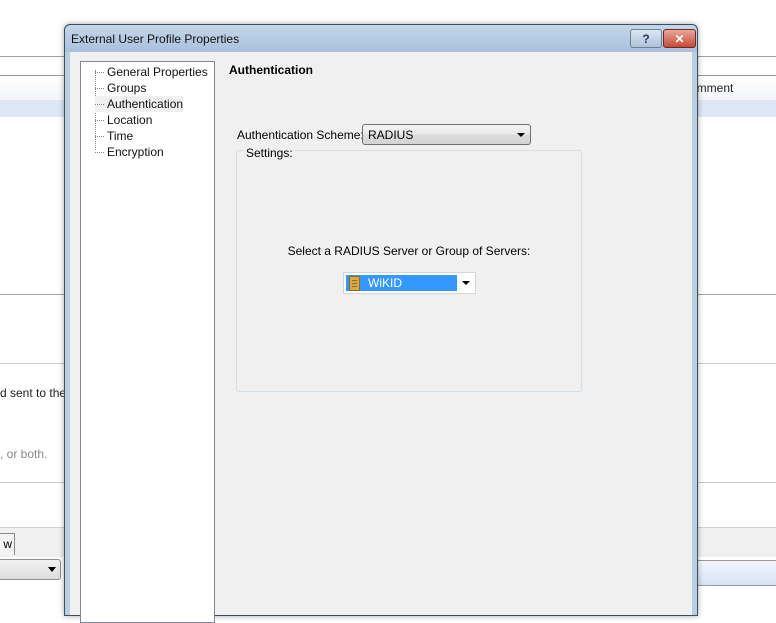 Image resolution: width=776 pixels, height=623 pixels. Describe the element at coordinates (123, 120) in the screenshot. I see `tree-item-location: Location` at that location.